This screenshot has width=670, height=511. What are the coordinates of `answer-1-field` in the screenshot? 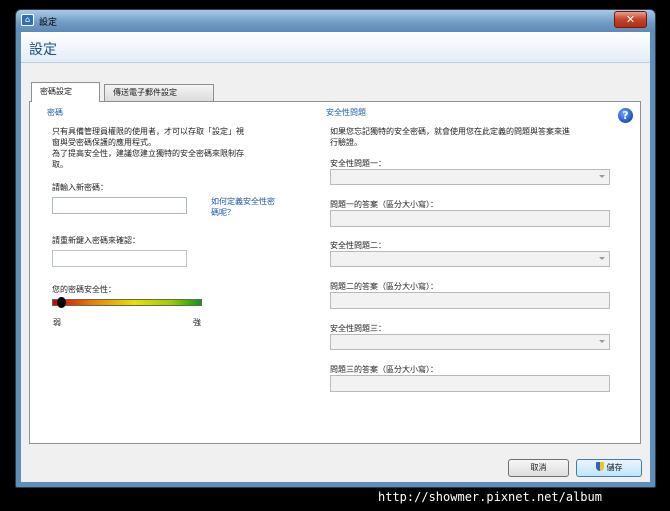 It's located at (470, 218).